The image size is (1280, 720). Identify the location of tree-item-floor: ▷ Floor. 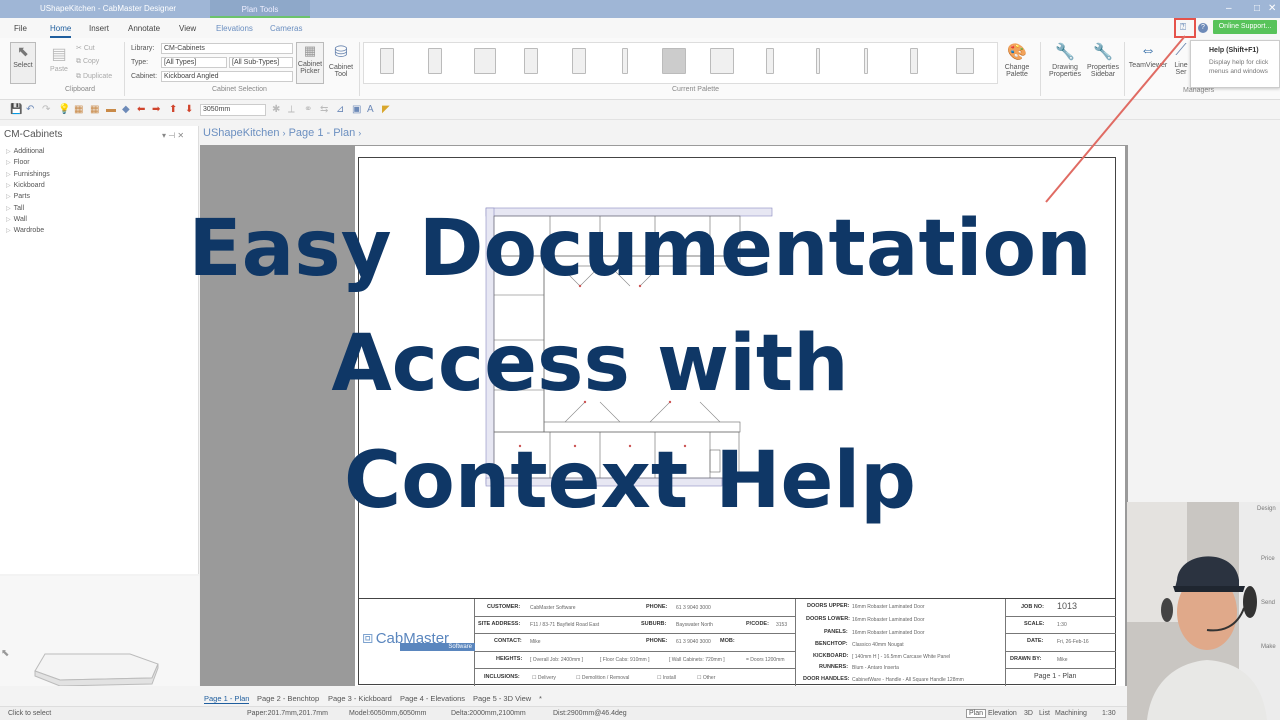
(18, 162).